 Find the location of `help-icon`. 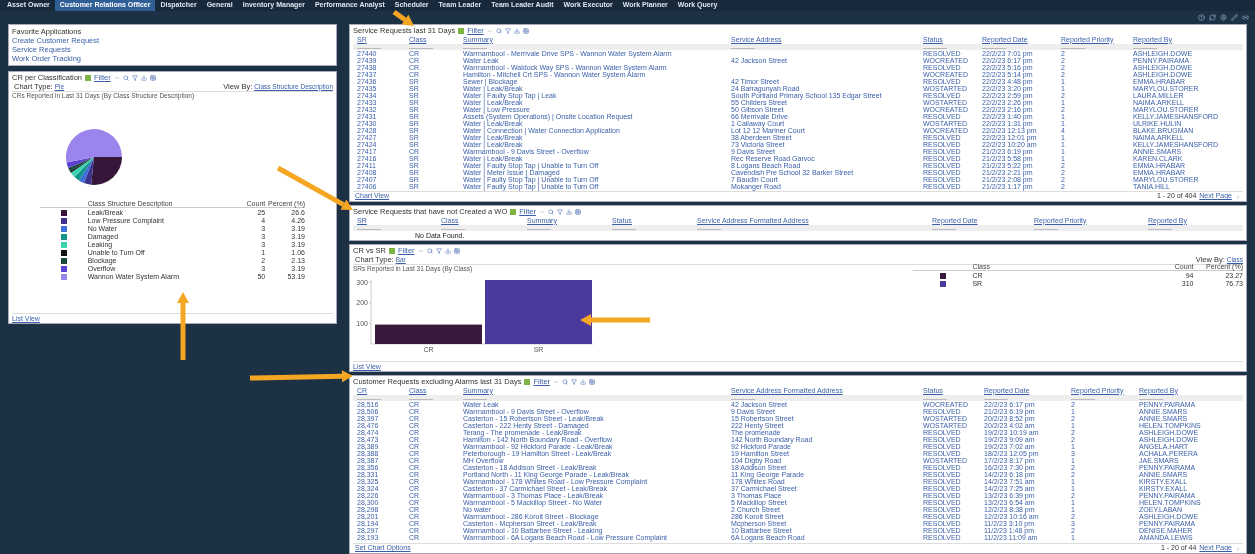

help-icon is located at coordinates (1201, 17).